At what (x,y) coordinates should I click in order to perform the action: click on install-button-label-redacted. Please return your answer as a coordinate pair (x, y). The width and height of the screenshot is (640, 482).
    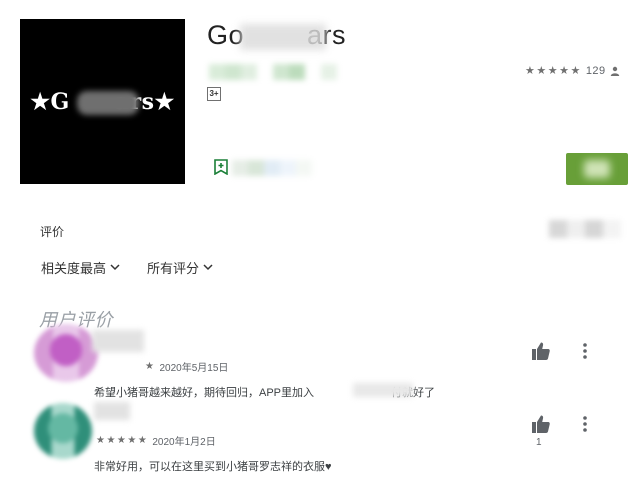
    Looking at the image, I should click on (597, 169).